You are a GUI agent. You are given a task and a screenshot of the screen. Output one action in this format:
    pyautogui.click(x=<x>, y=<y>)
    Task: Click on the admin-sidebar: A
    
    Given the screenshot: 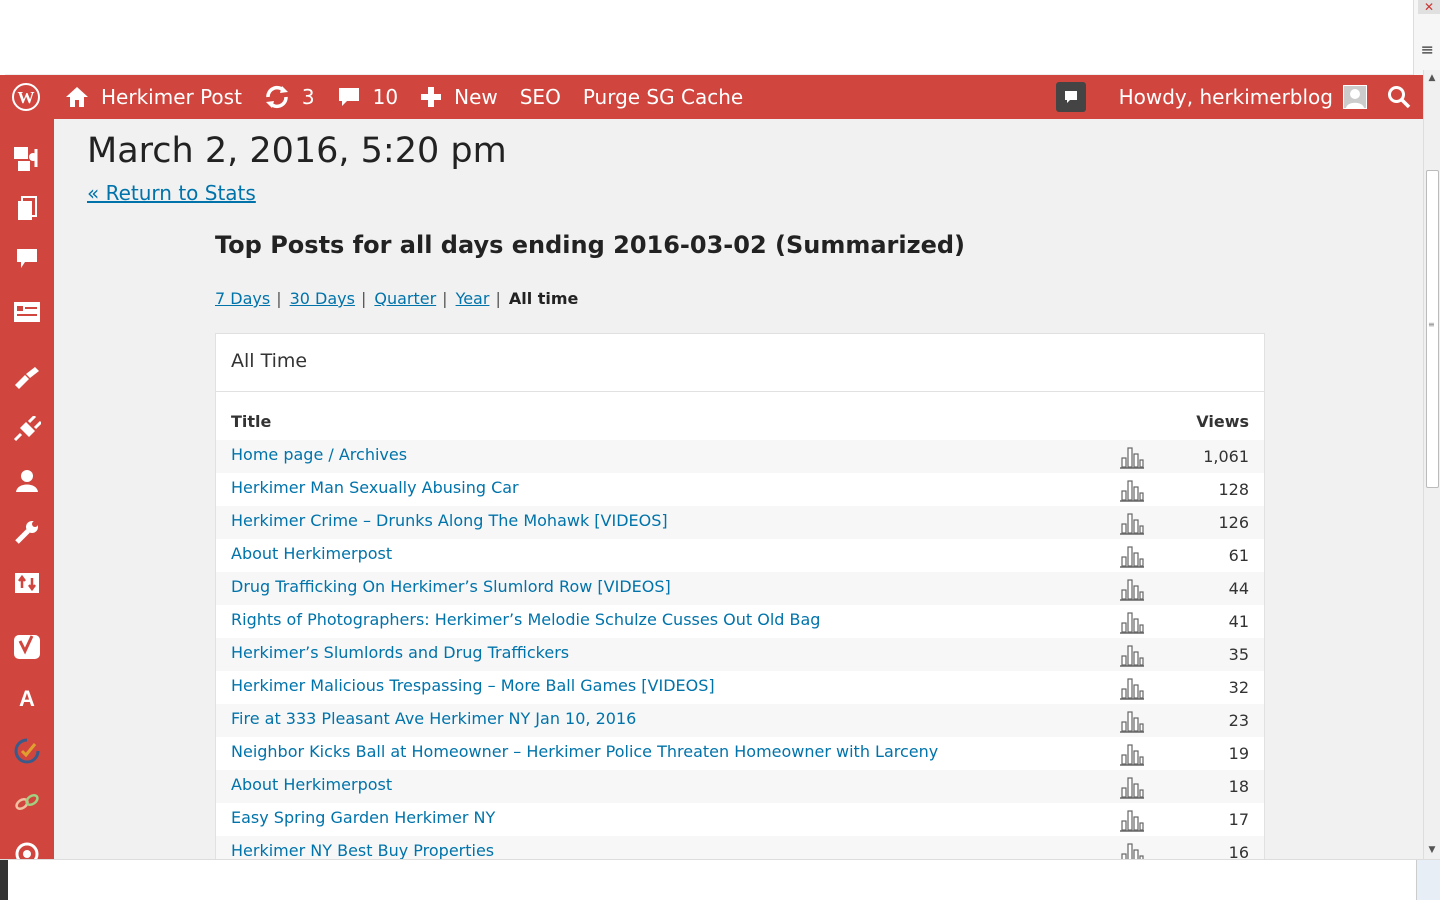 What is the action you would take?
    pyautogui.click(x=27, y=489)
    